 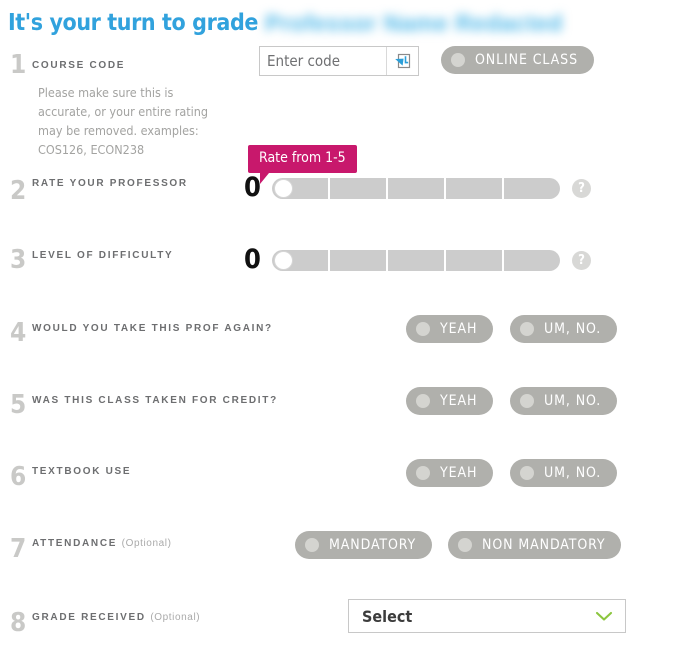 I want to click on take-again-no-label: UM, NO., so click(x=573, y=329).